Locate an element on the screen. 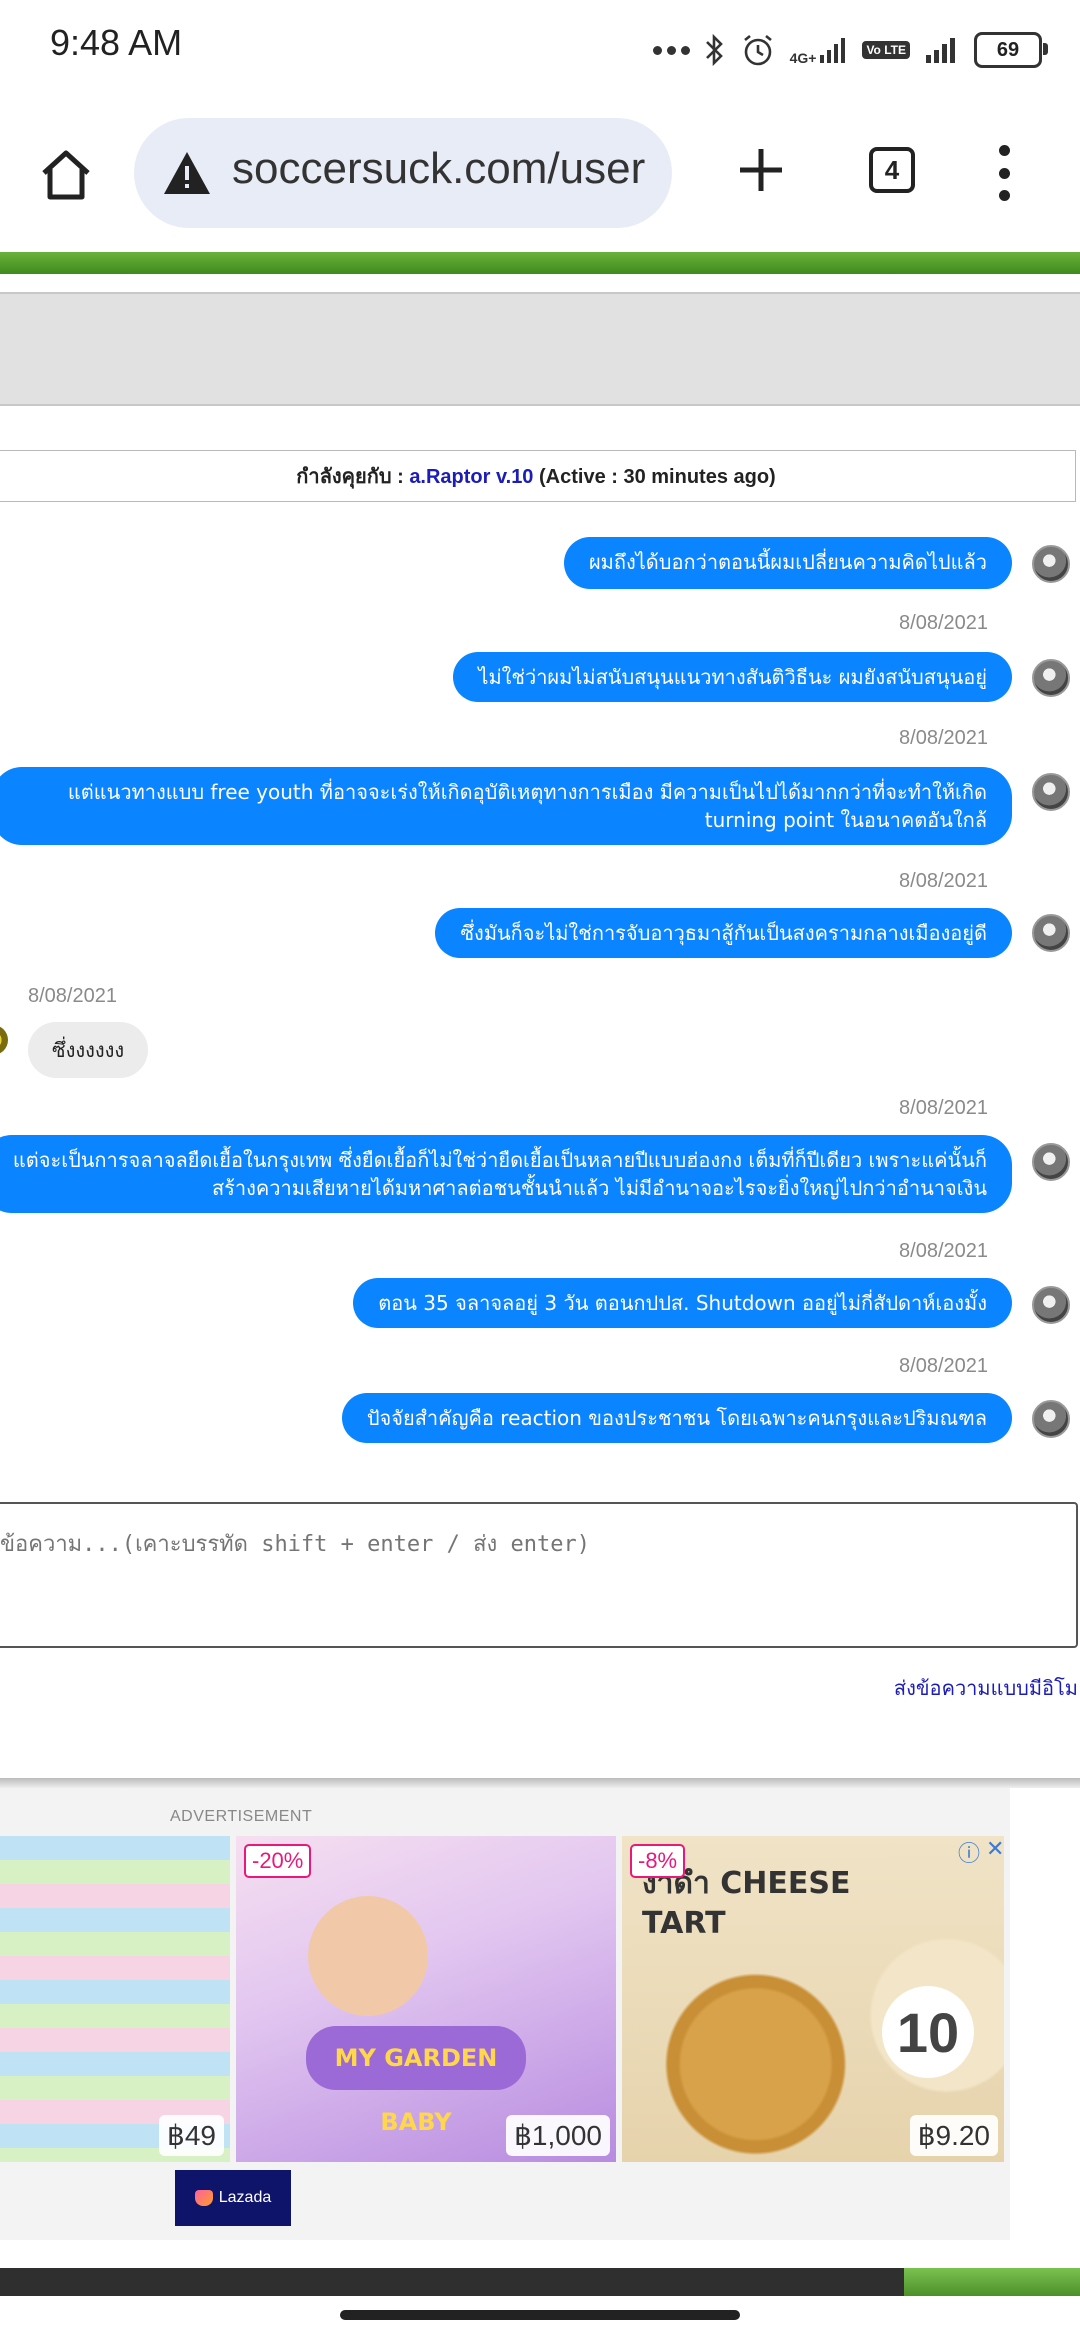 The image size is (1080, 2340). ad-product-card: ฿49 is located at coordinates (115, 1999).